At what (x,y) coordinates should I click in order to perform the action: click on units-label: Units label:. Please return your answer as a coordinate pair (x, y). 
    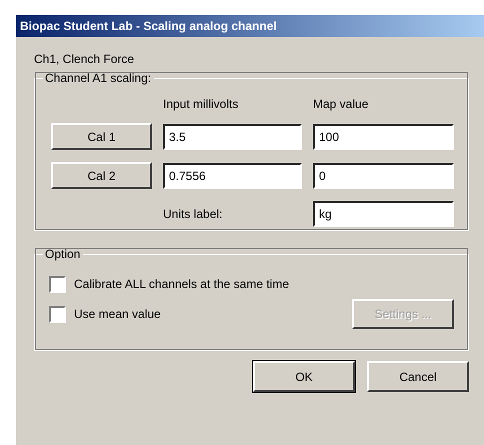
    Looking at the image, I should click on (193, 214).